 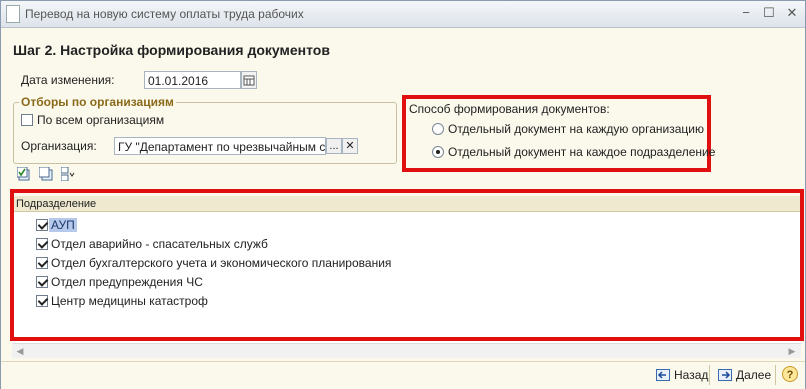 What do you see at coordinates (27, 120) in the screenshot?
I see `all-orgs-checkbox` at bounding box center [27, 120].